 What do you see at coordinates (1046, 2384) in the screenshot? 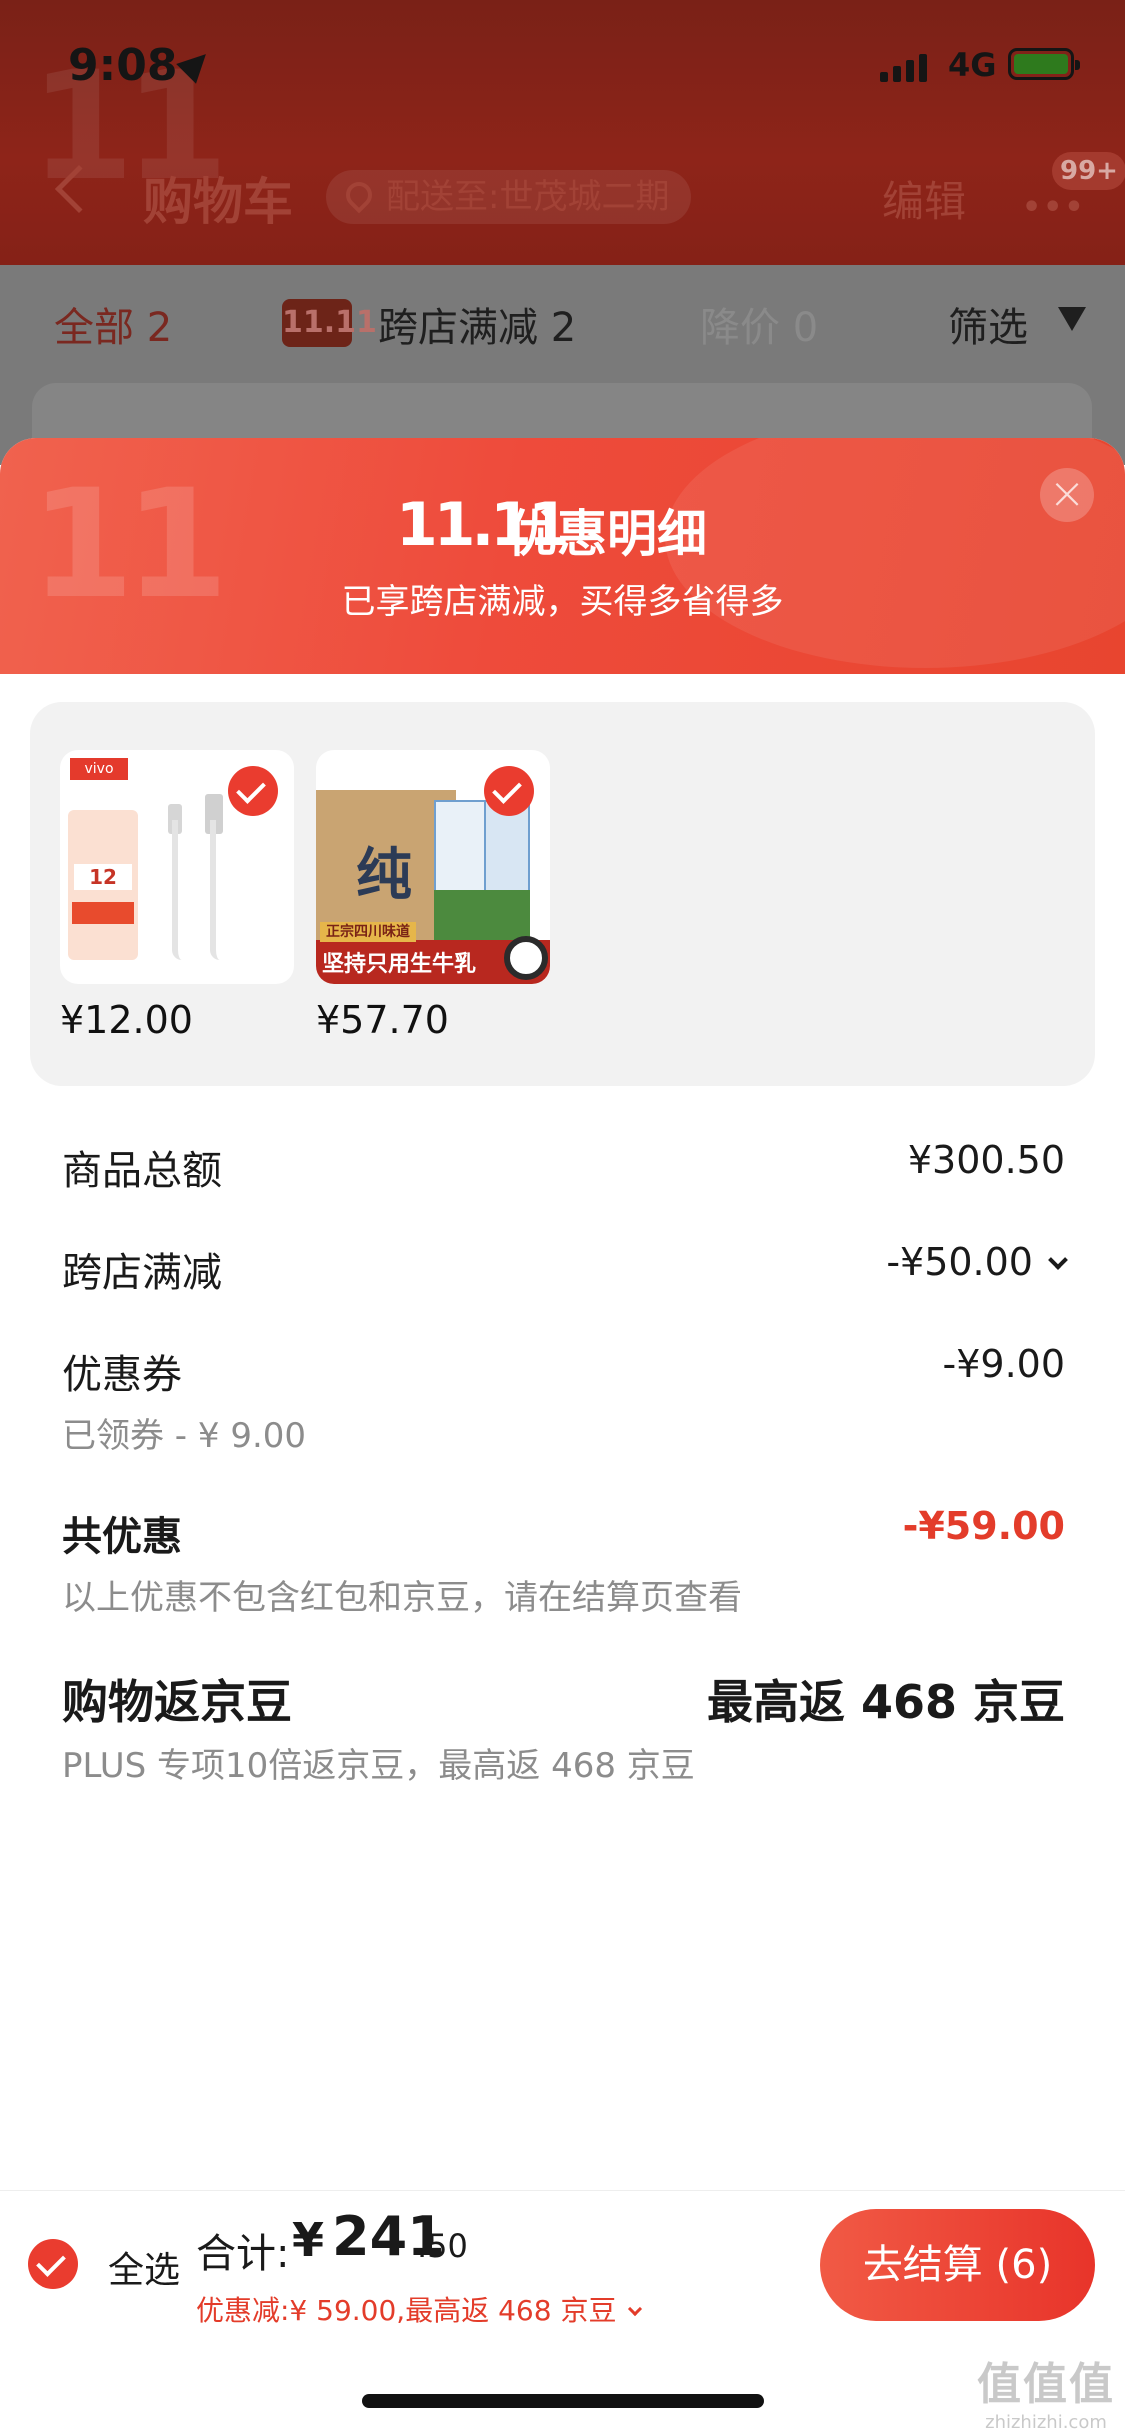
I see `watermark-logo: 值值值` at bounding box center [1046, 2384].